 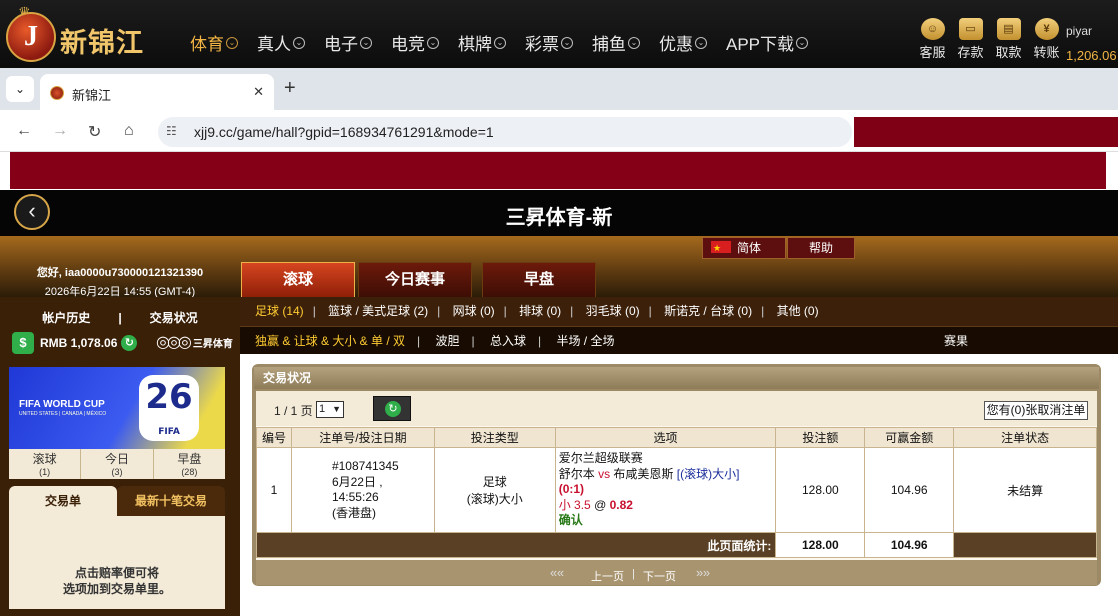 What do you see at coordinates (956, 341) in the screenshot?
I see `results-link: 赛果` at bounding box center [956, 341].